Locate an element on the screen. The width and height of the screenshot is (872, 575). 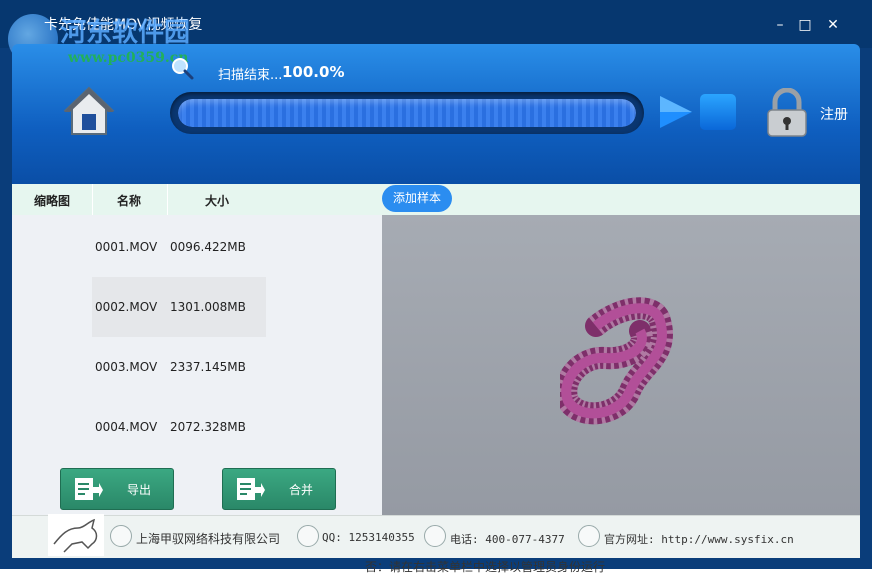
qq-icon is located at coordinates (308, 536).